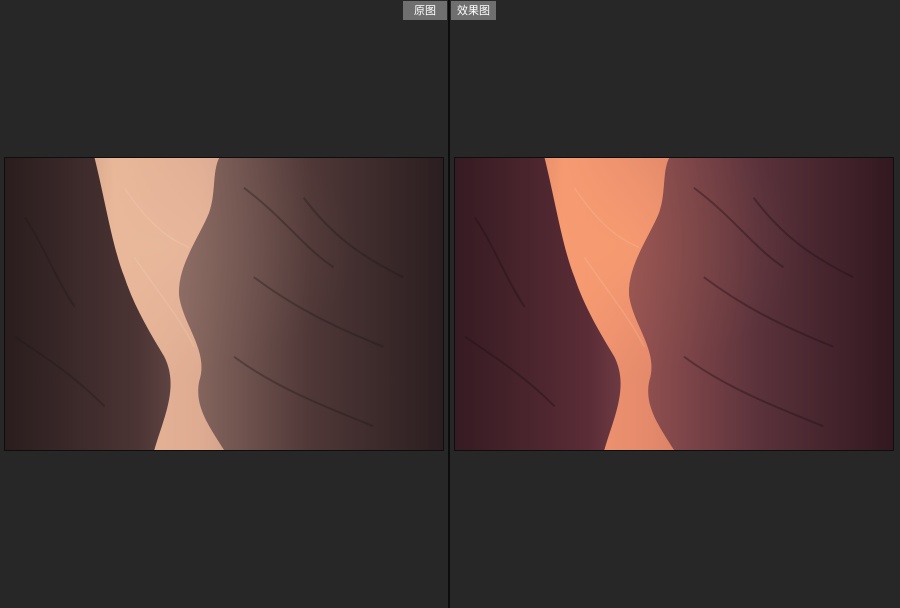 The height and width of the screenshot is (608, 900). I want to click on split-divider, so click(449, 304).